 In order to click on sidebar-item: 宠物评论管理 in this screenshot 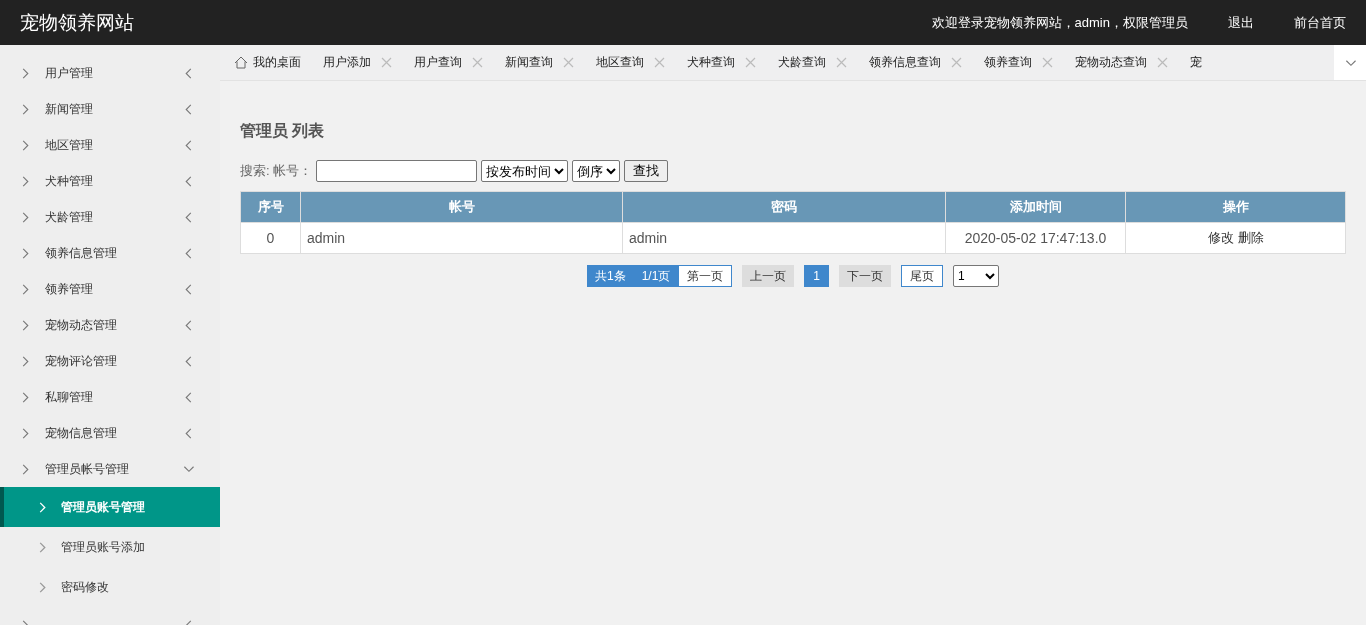, I will do `click(110, 361)`.